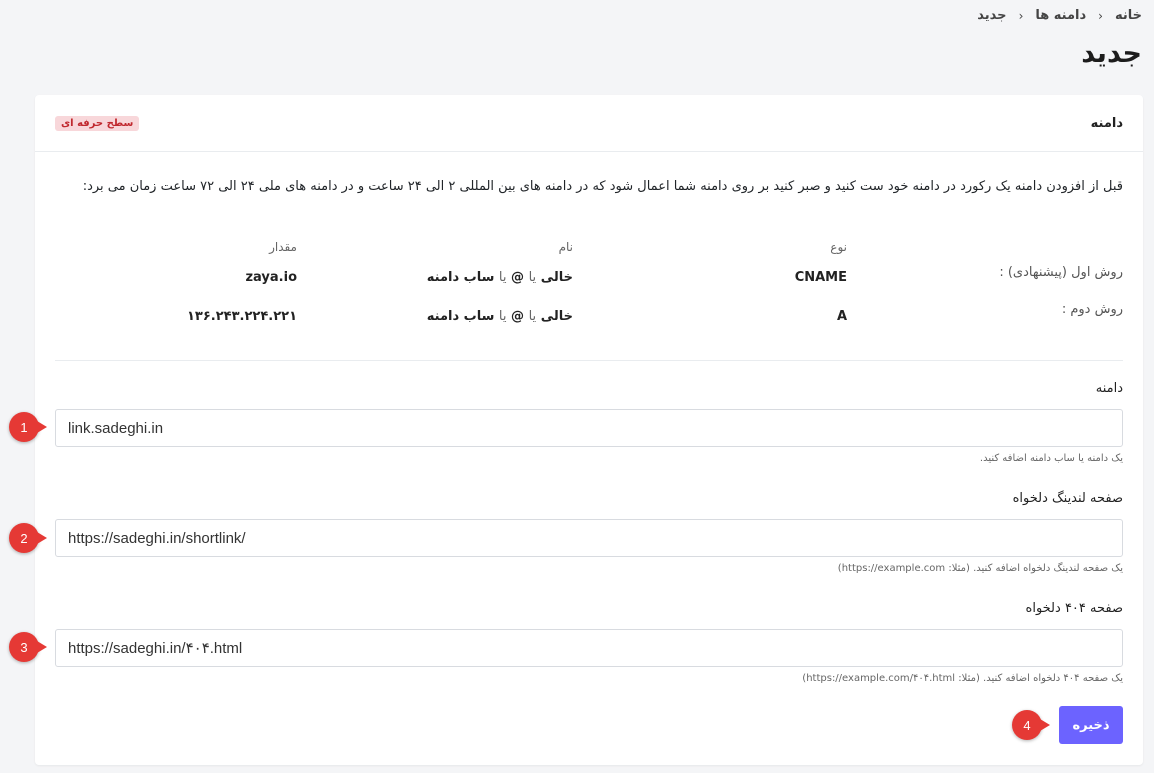 The height and width of the screenshot is (773, 1154). I want to click on step-marker-4: 4, so click(1031, 725).